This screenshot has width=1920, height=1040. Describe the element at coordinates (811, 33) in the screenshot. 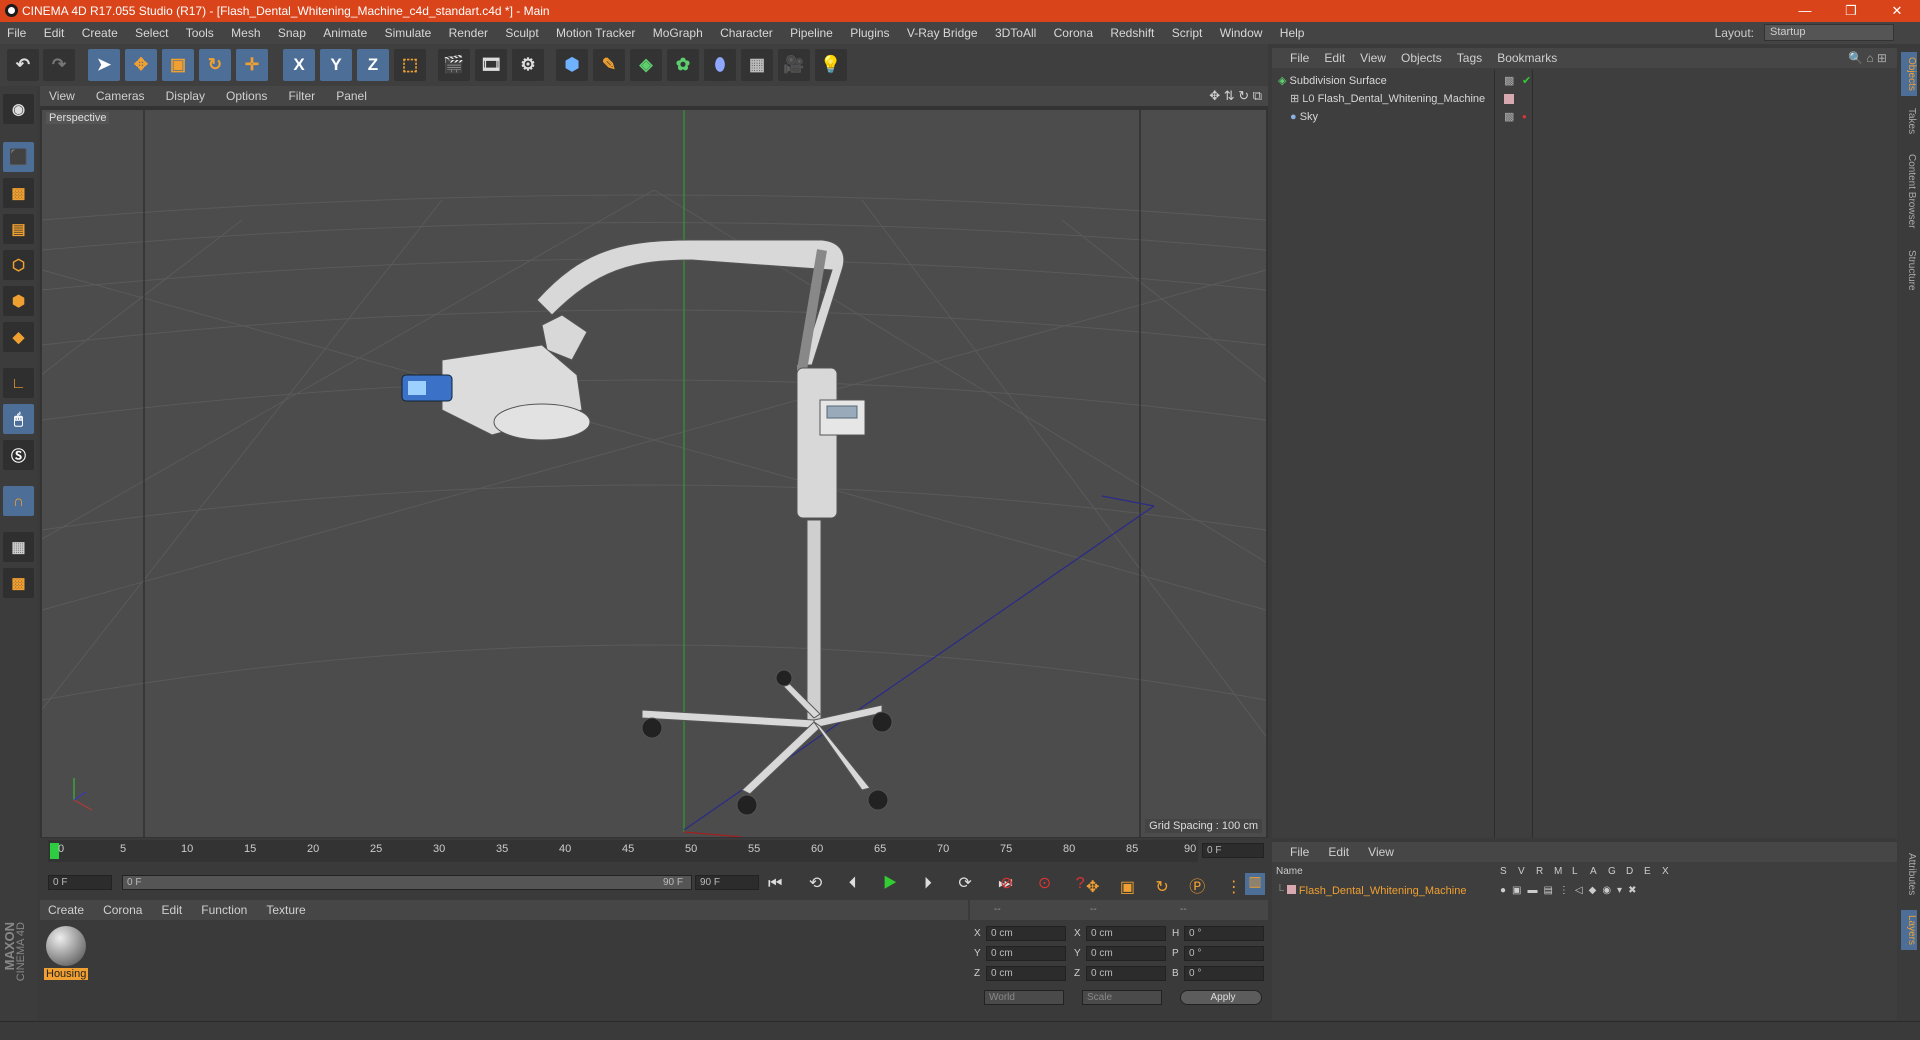

I see `menu-pipeline: Pipeline` at that location.